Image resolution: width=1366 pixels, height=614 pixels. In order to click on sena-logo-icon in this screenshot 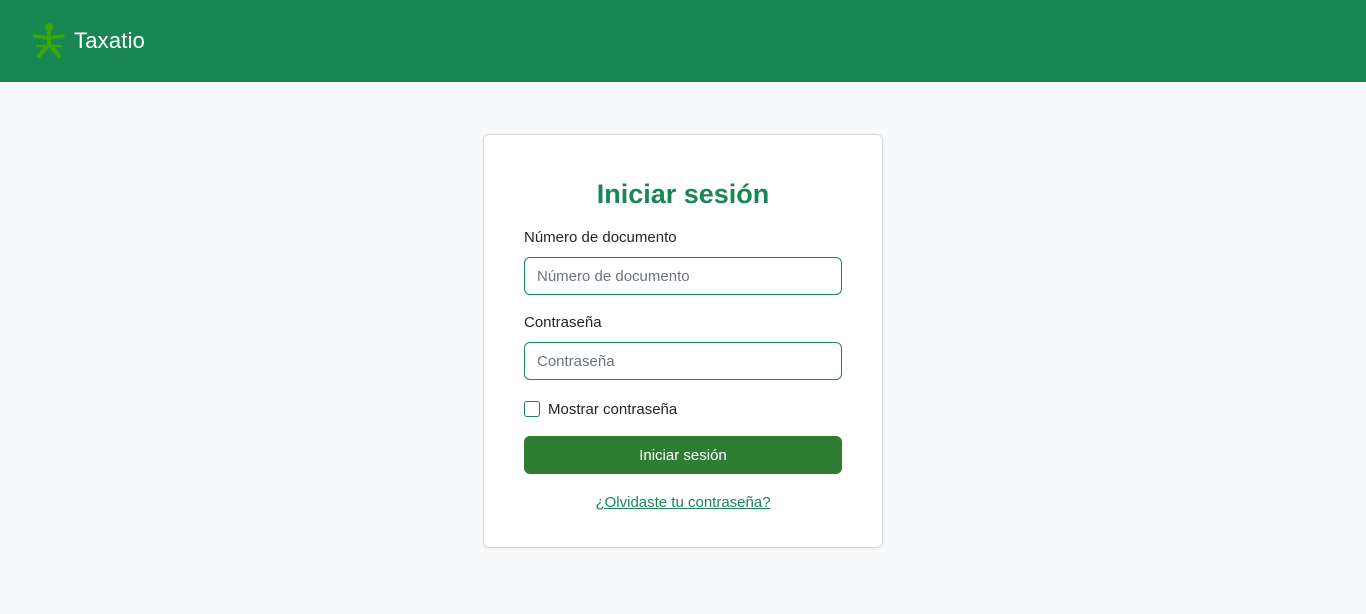, I will do `click(49, 41)`.